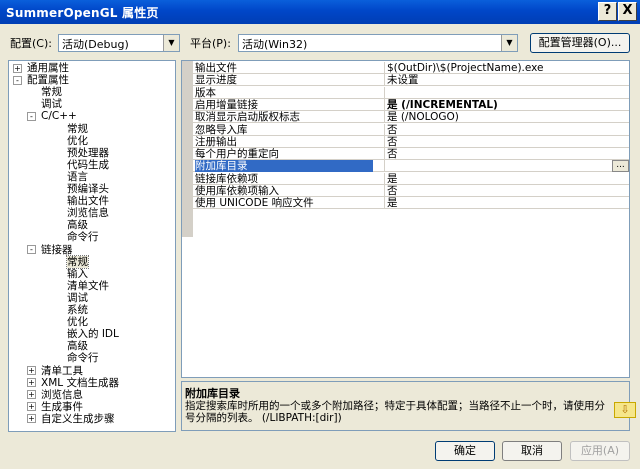 The image size is (640, 469). Describe the element at coordinates (78, 419) in the screenshot. I see `tree-item: 自定义生成步骤` at that location.